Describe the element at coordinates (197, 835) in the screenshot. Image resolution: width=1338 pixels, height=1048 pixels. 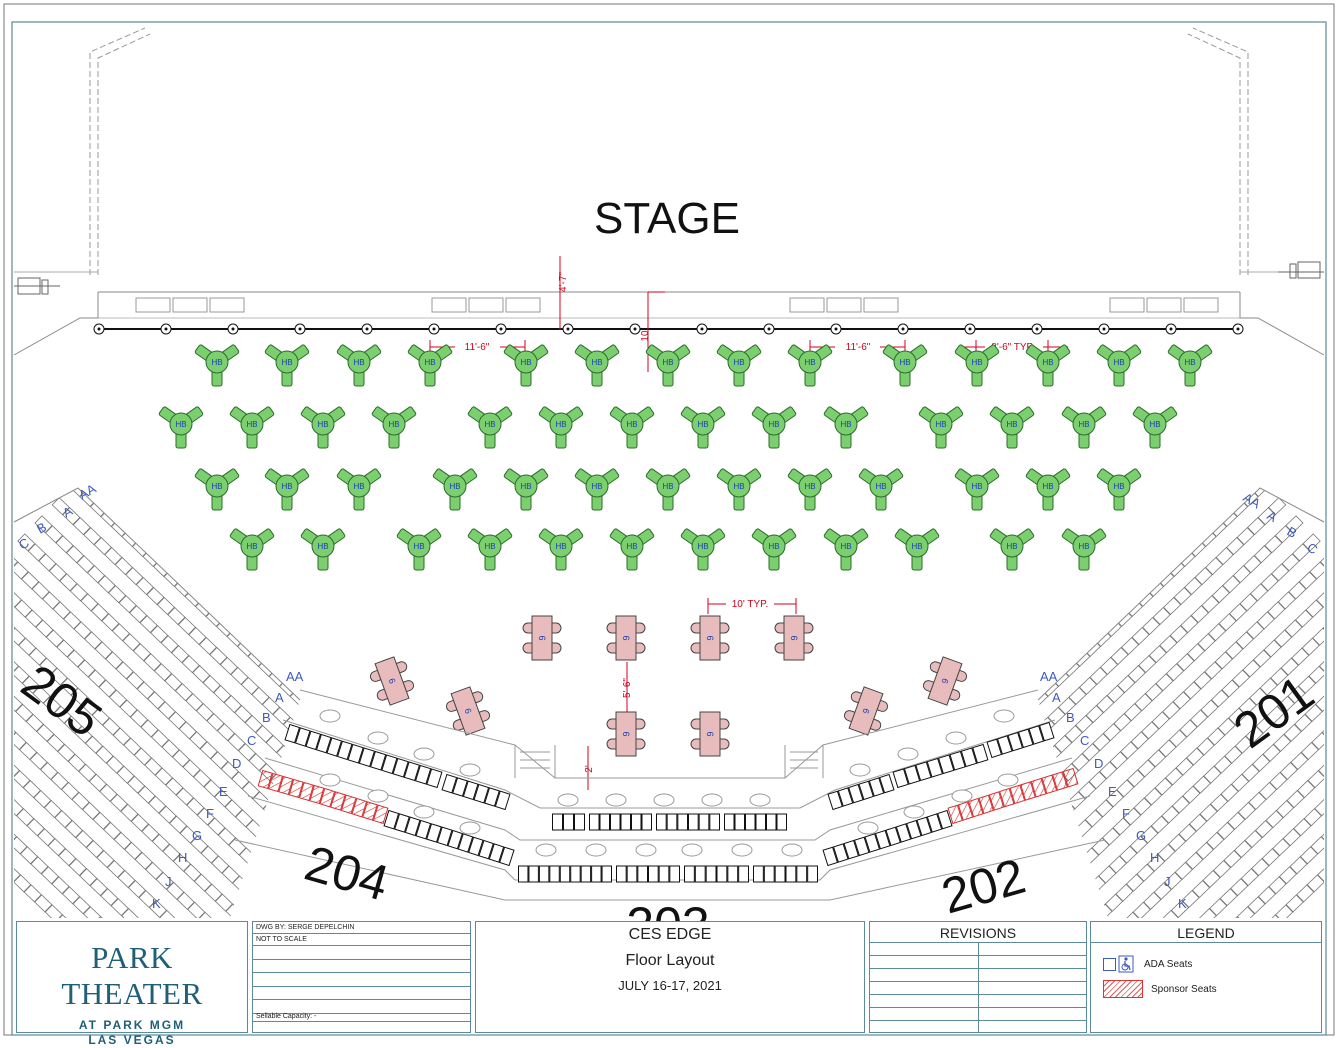
I see `row-letter-left: G` at that location.